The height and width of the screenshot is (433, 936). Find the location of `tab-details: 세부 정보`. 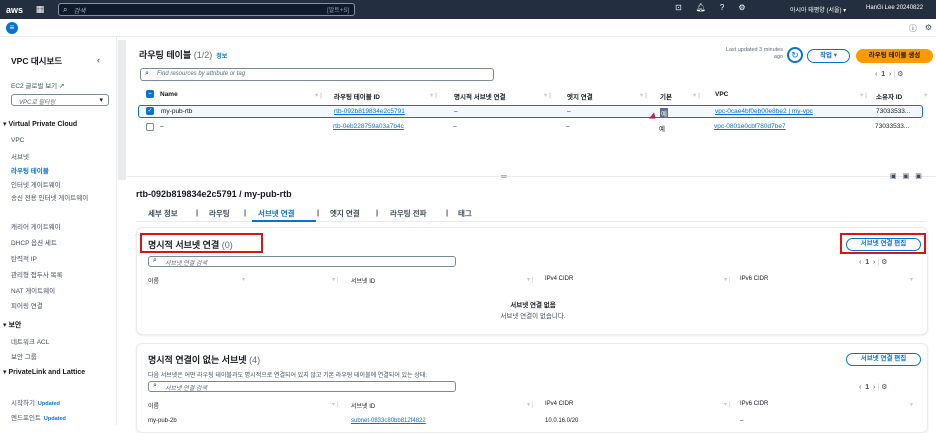

tab-details: 세부 정보 is located at coordinates (163, 213).